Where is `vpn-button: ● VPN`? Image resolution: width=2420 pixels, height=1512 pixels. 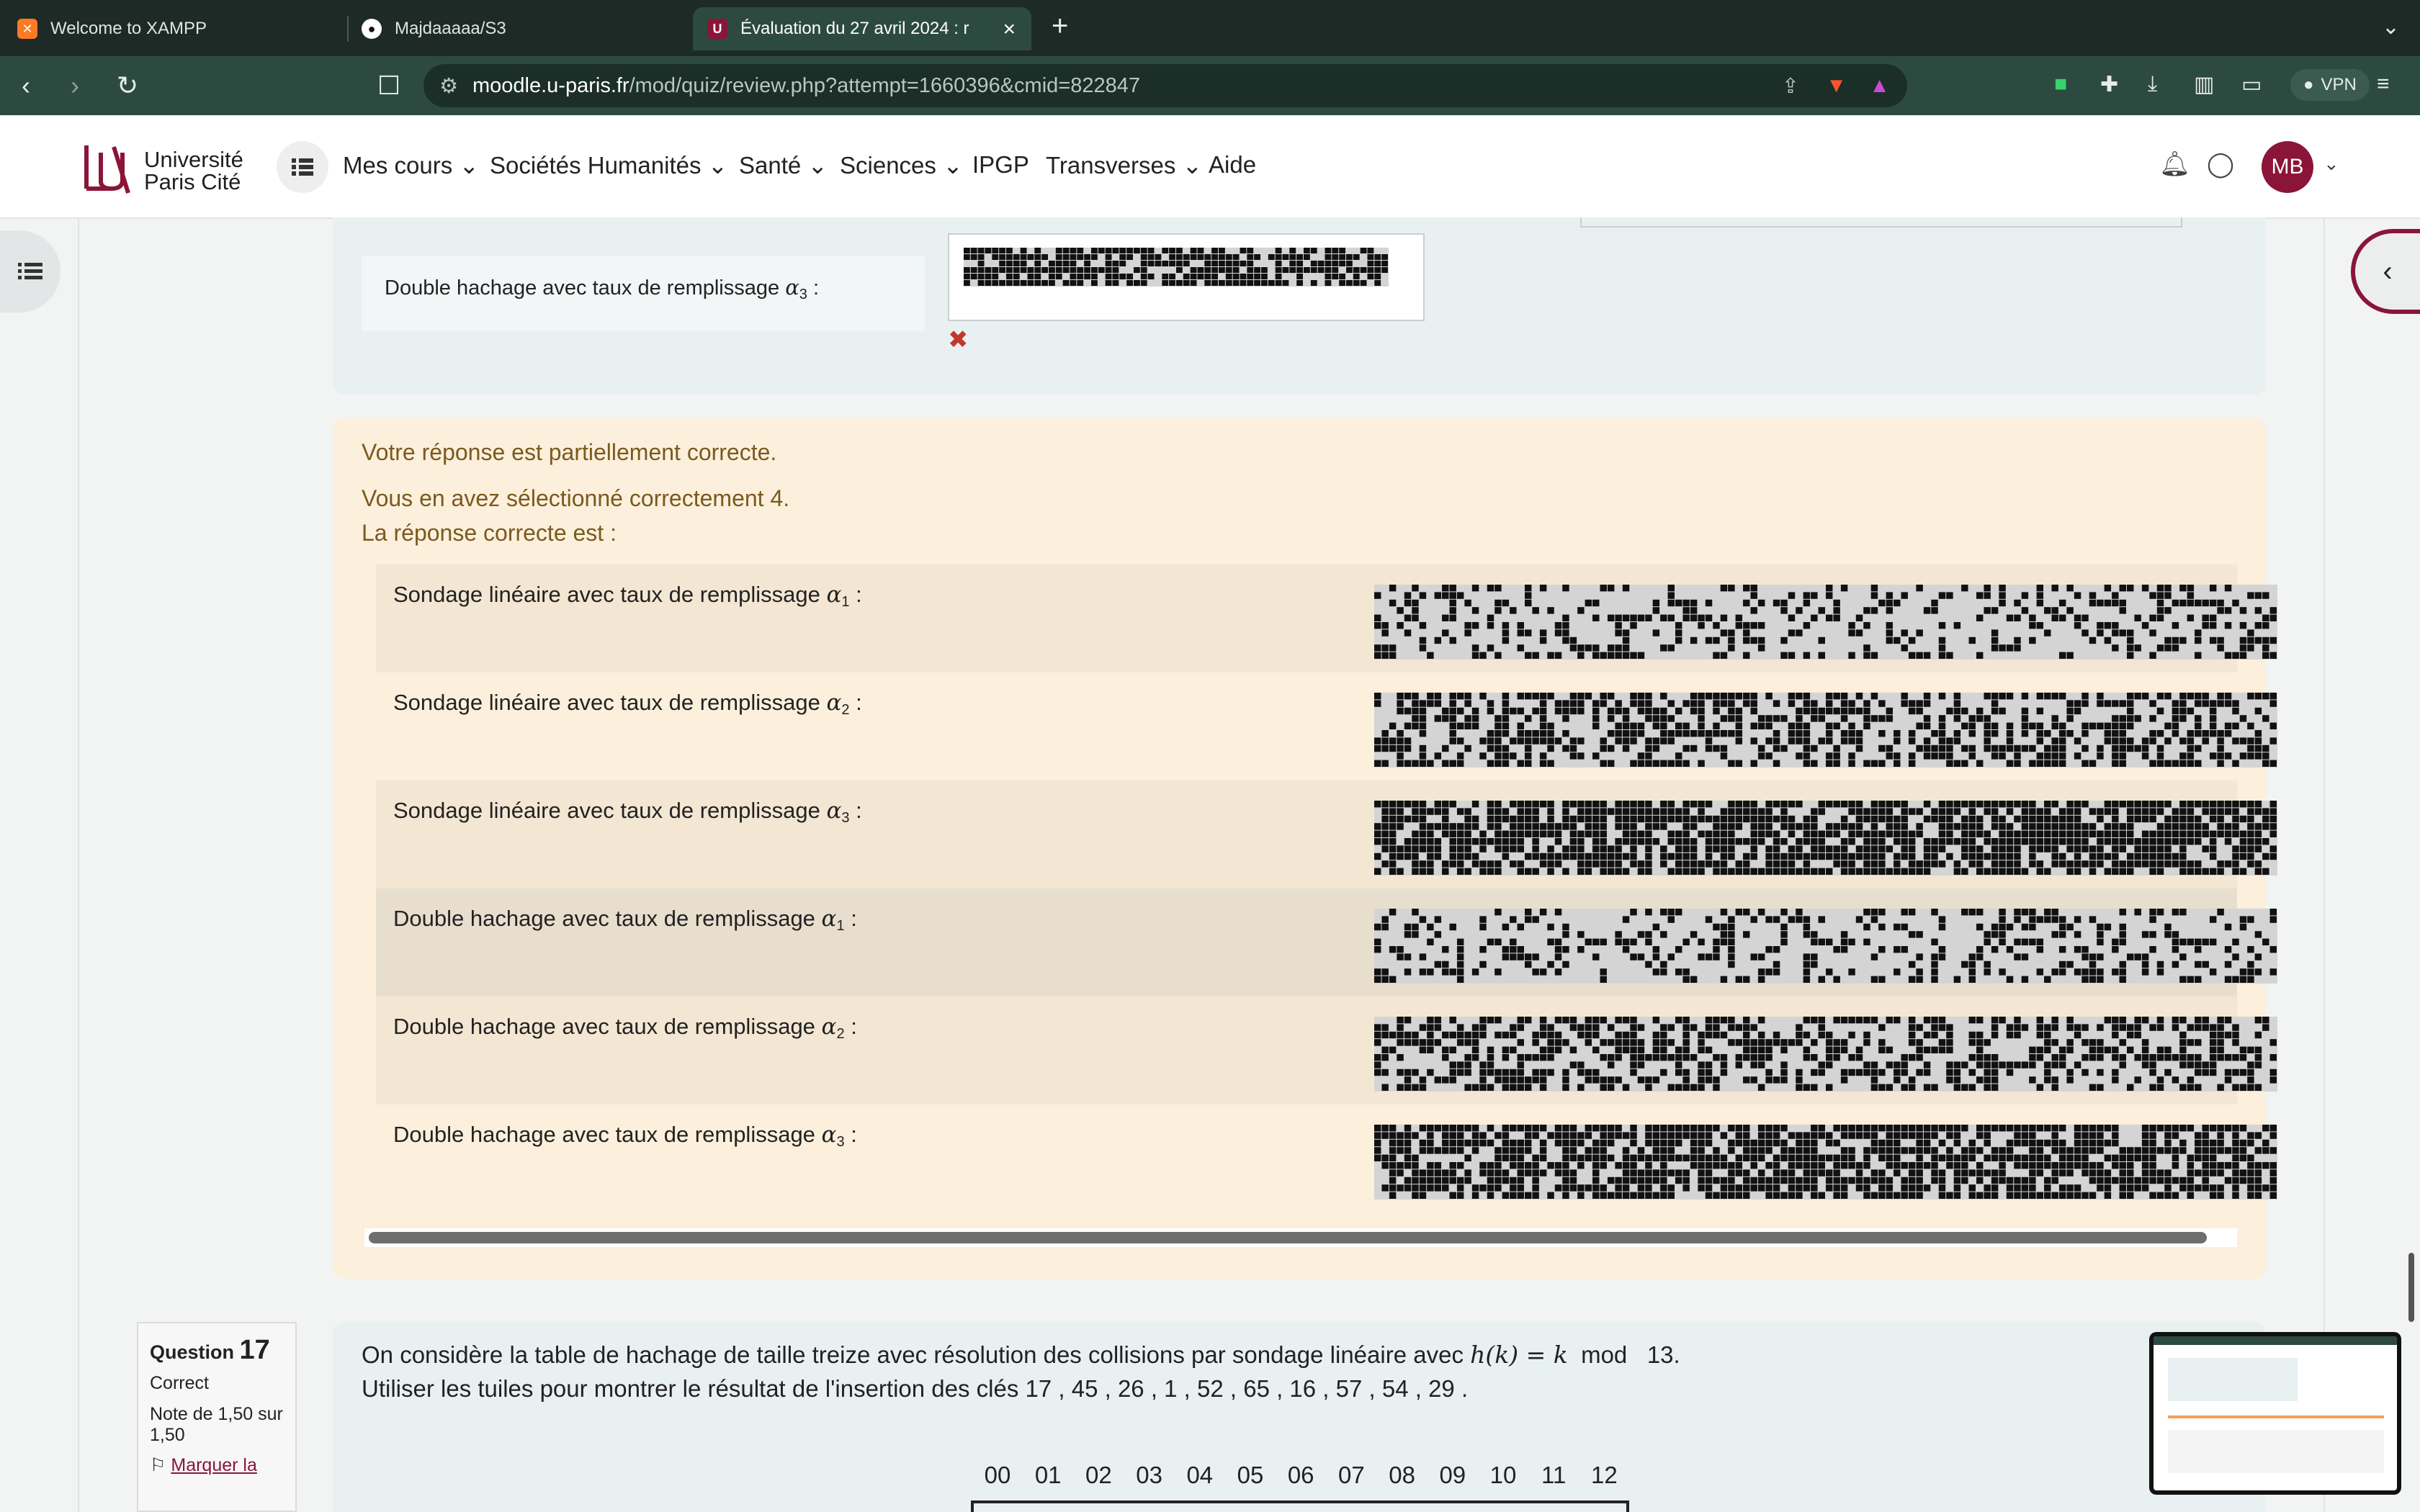
vpn-button: ● VPN is located at coordinates (2330, 85).